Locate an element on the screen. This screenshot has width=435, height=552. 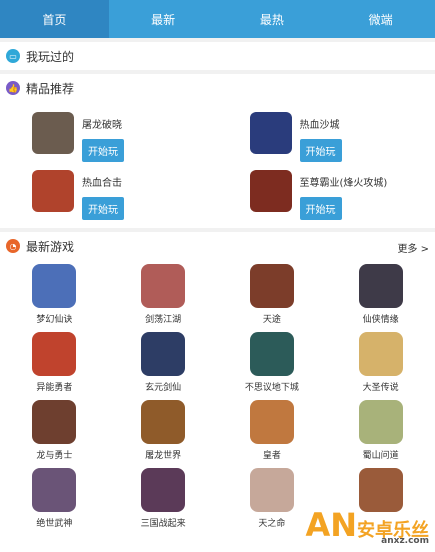
game-title: 热血沙城 is located at coordinates (321, 123).